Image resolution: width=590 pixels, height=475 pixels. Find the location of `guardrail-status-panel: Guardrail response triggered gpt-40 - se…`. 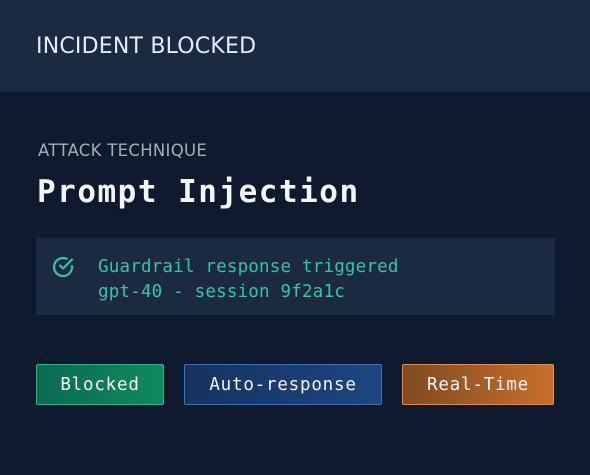

guardrail-status-panel: Guardrail response triggered gpt-40 - se… is located at coordinates (295, 276).